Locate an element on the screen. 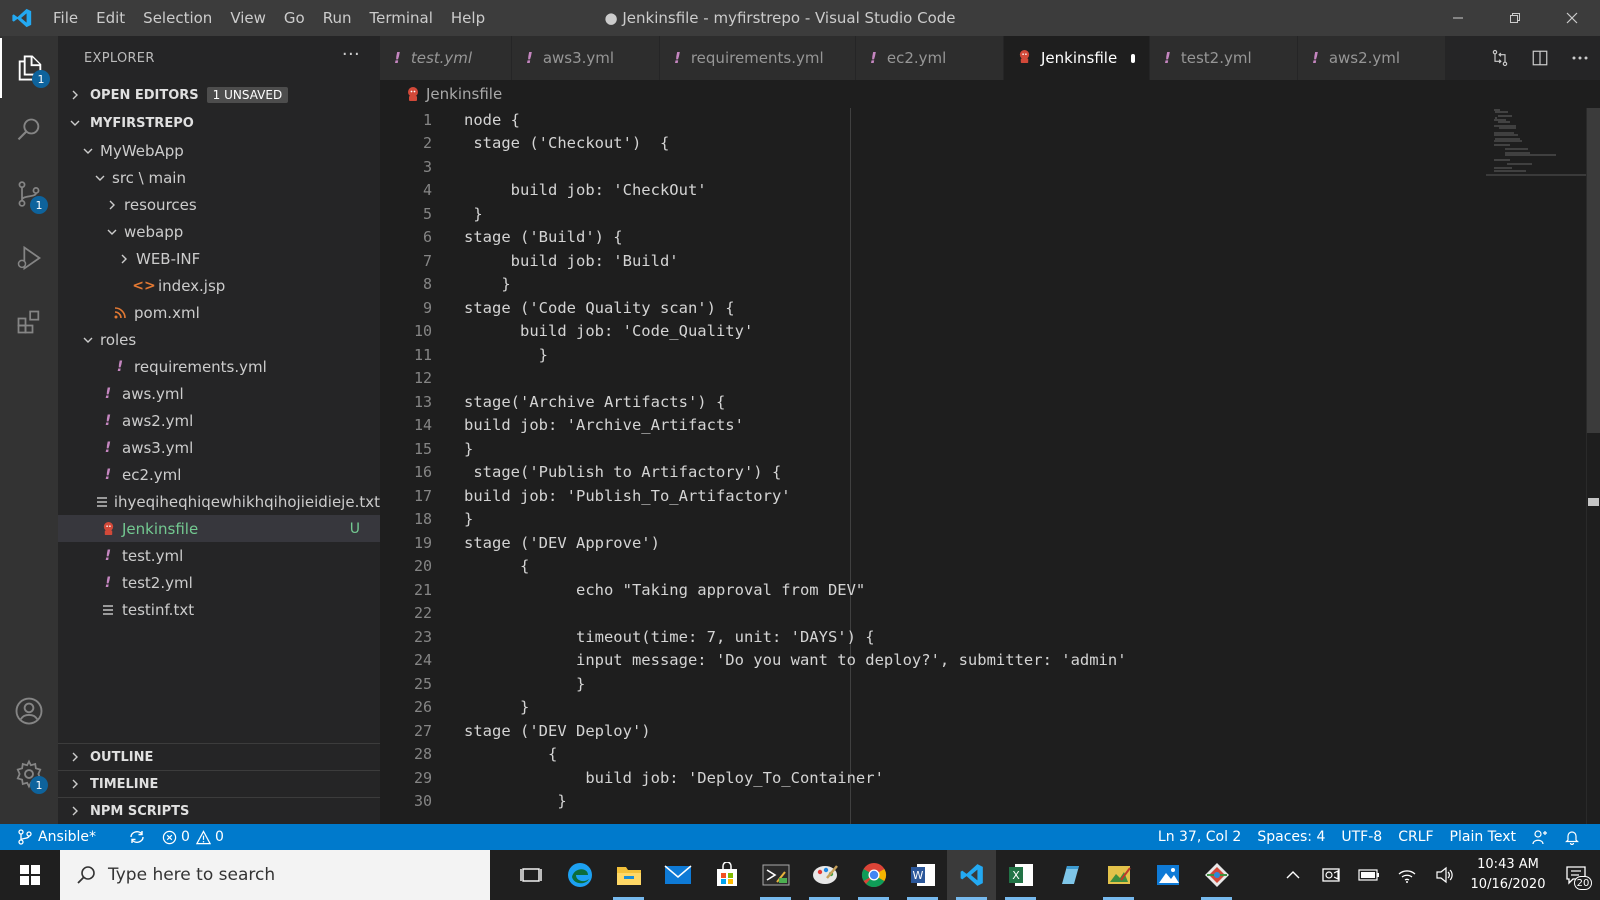 The image size is (1600, 900). activity-bar: 1 1 1 is located at coordinates (29, 430).